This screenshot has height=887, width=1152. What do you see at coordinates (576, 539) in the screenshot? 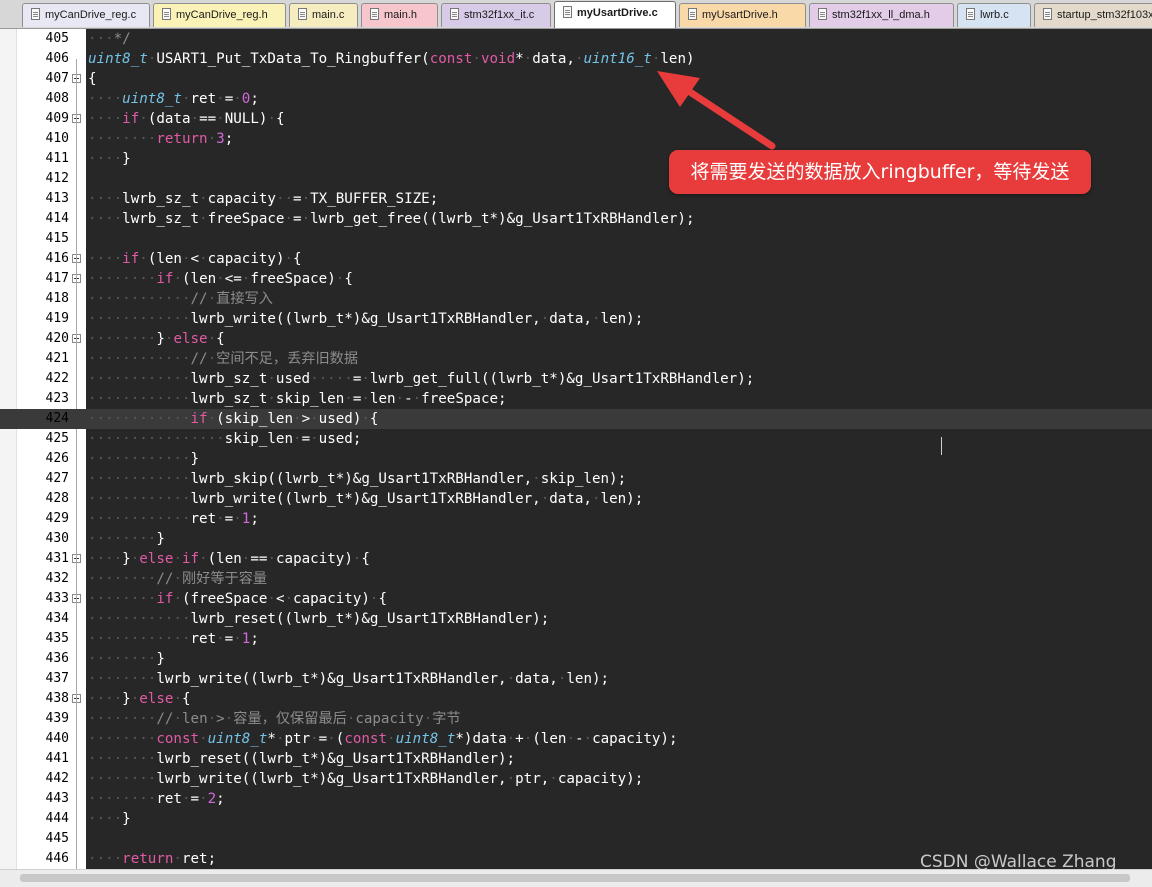
I see `code-line: 430 ········}` at bounding box center [576, 539].